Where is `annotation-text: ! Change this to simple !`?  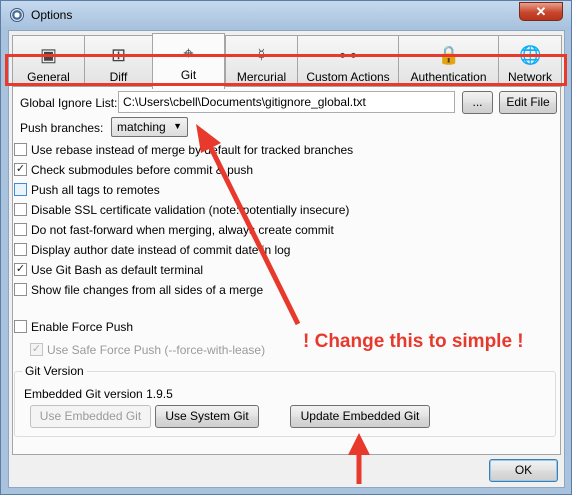
annotation-text: ! Change this to simple ! is located at coordinates (413, 341).